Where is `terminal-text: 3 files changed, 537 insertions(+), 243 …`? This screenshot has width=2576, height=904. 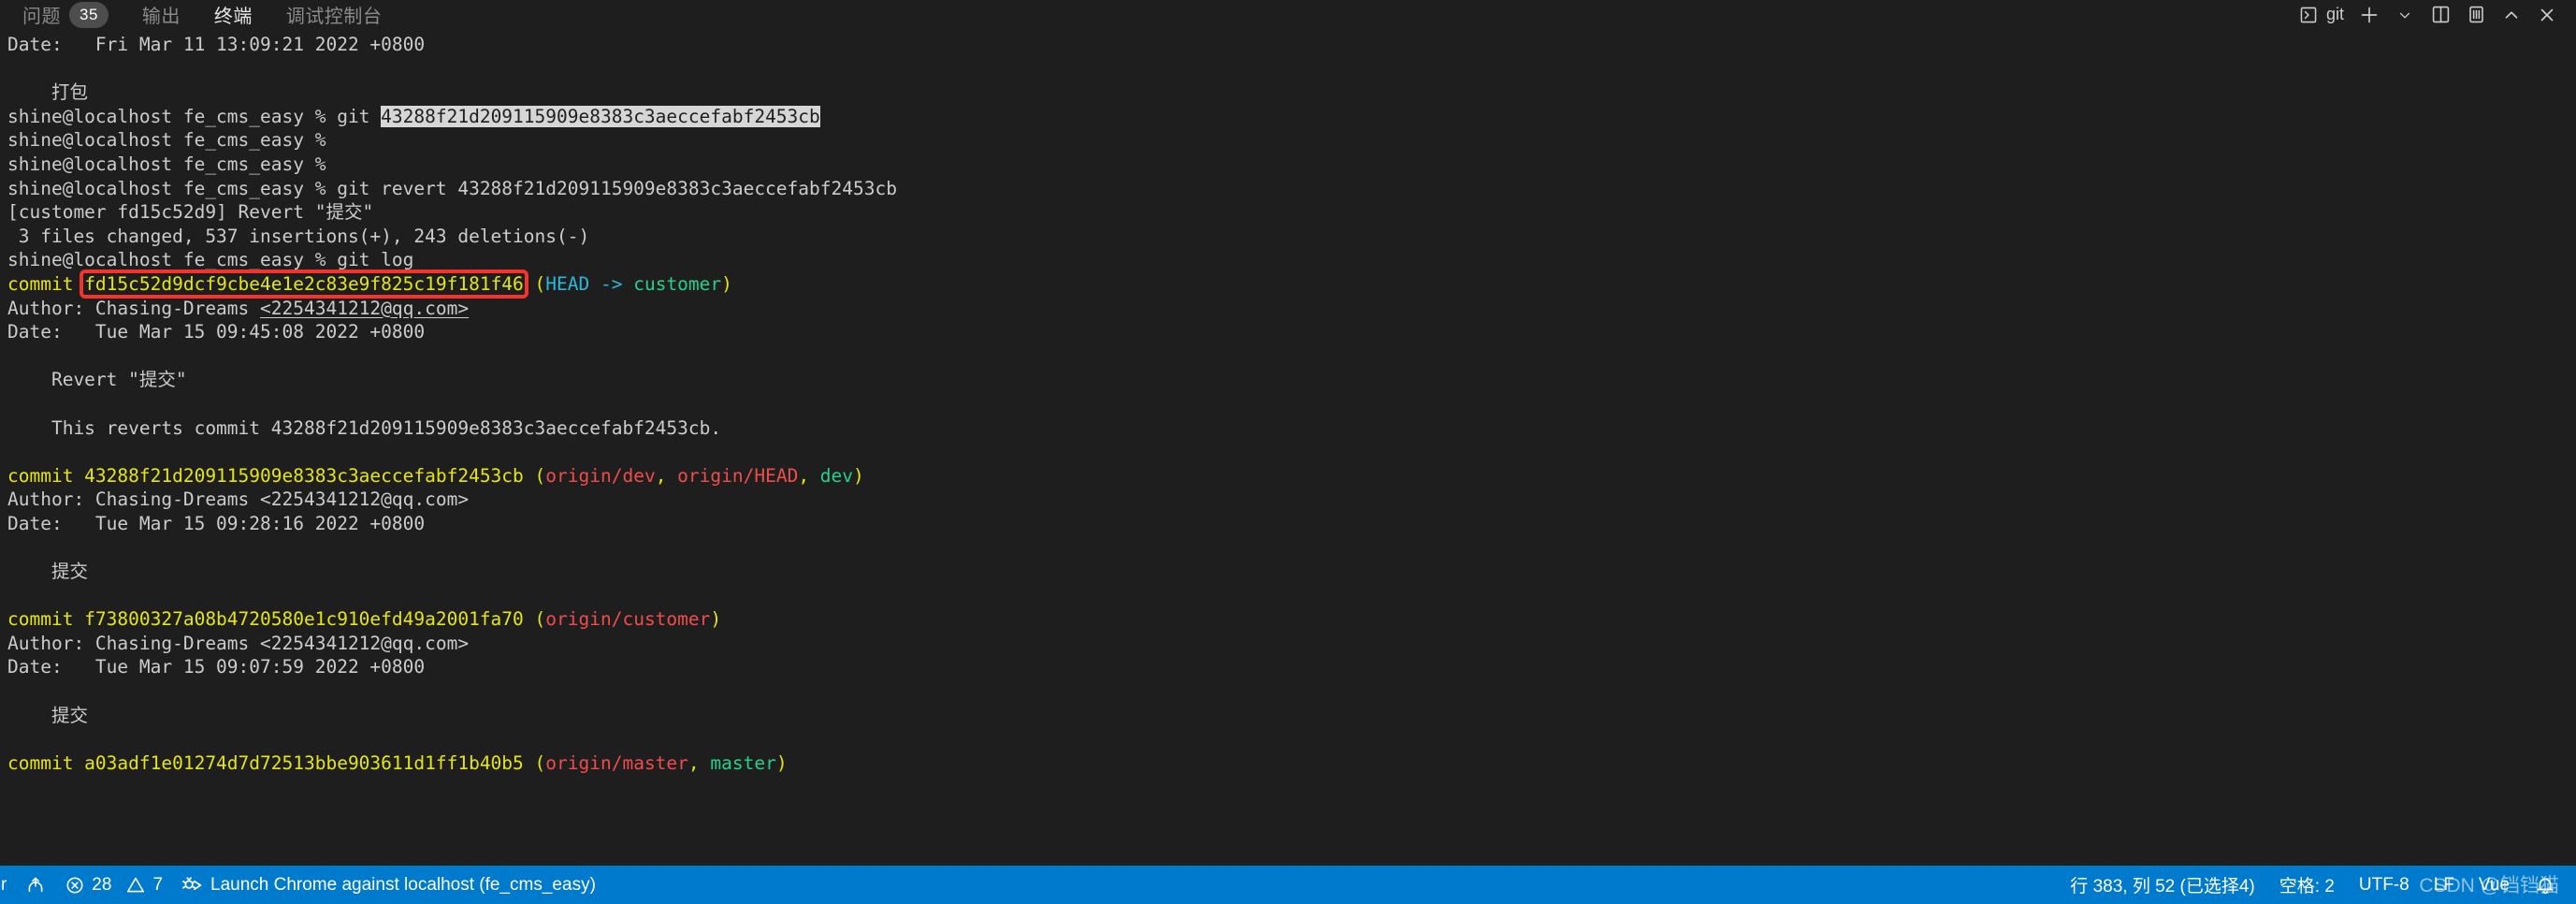
terminal-text: 3 files changed, 537 insertions(+), 243 … is located at coordinates (298, 236).